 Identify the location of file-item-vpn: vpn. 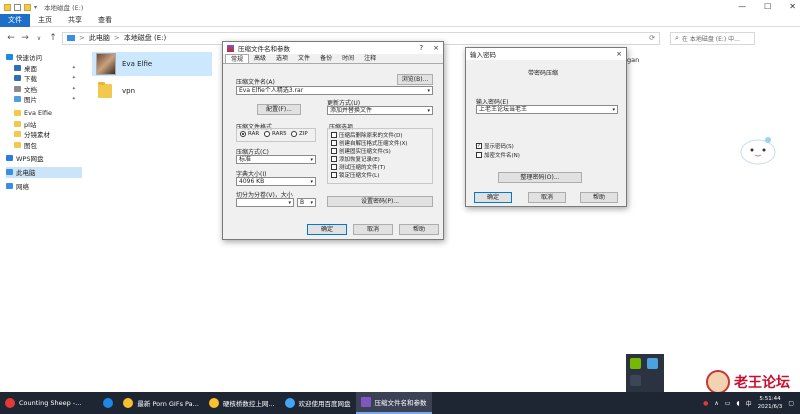
(152, 91).